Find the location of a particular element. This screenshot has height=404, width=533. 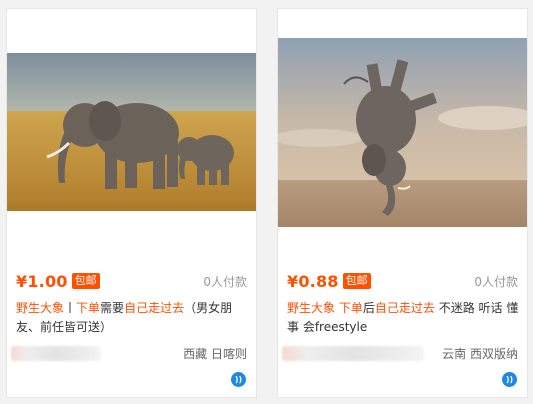

product-title-link: 野生大象 下单后自己走过去 不迷路 听话 懂事 会freestyle is located at coordinates (403, 318).